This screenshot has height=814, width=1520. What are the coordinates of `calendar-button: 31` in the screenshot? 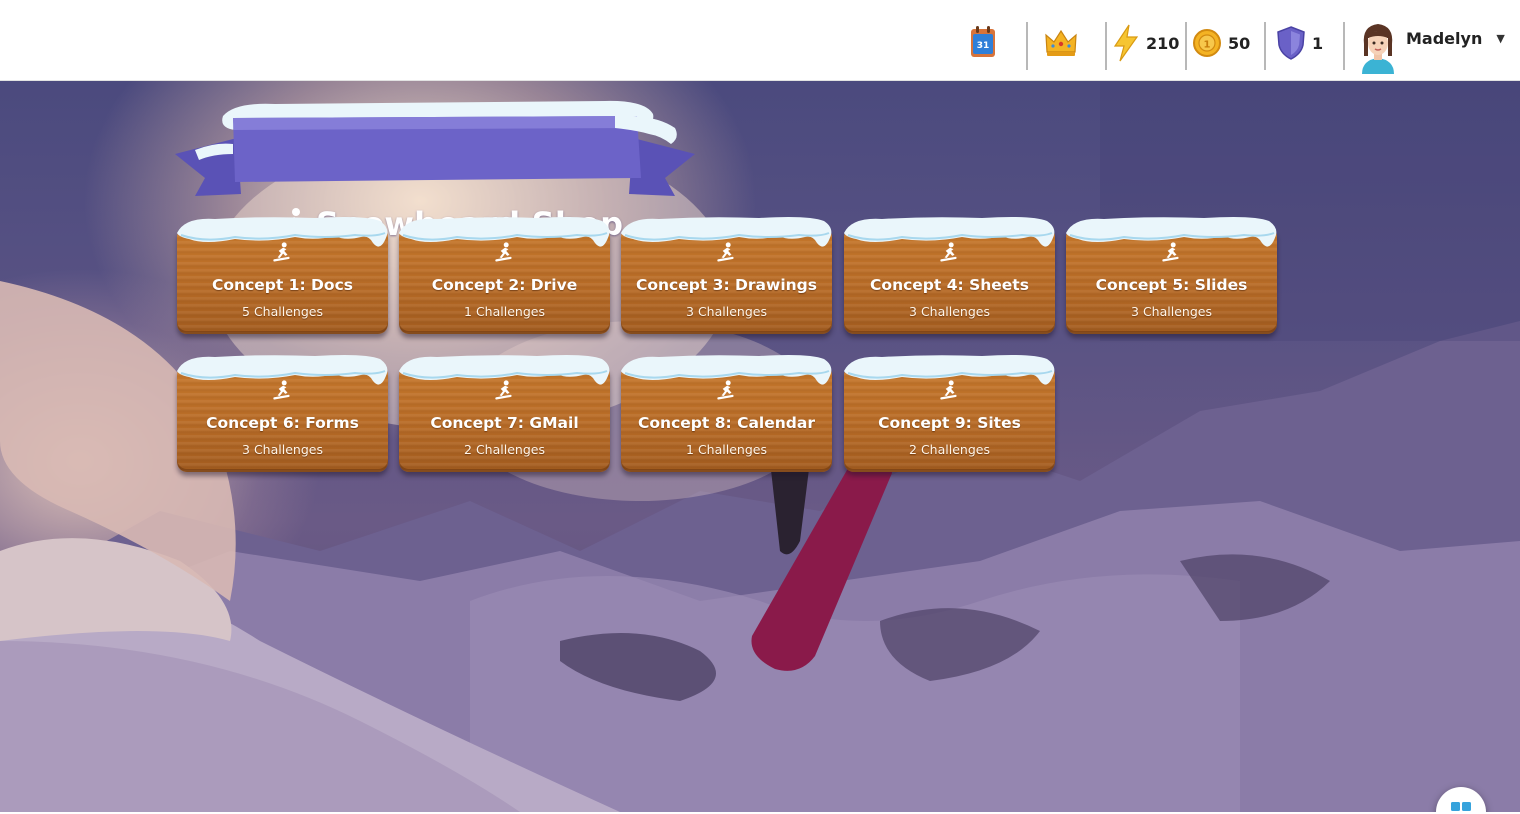 It's located at (983, 43).